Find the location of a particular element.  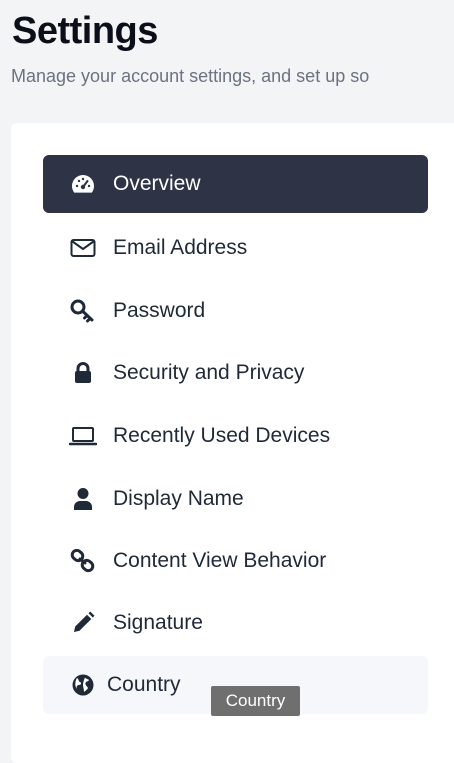

nav-item-label: Signature is located at coordinates (158, 622).